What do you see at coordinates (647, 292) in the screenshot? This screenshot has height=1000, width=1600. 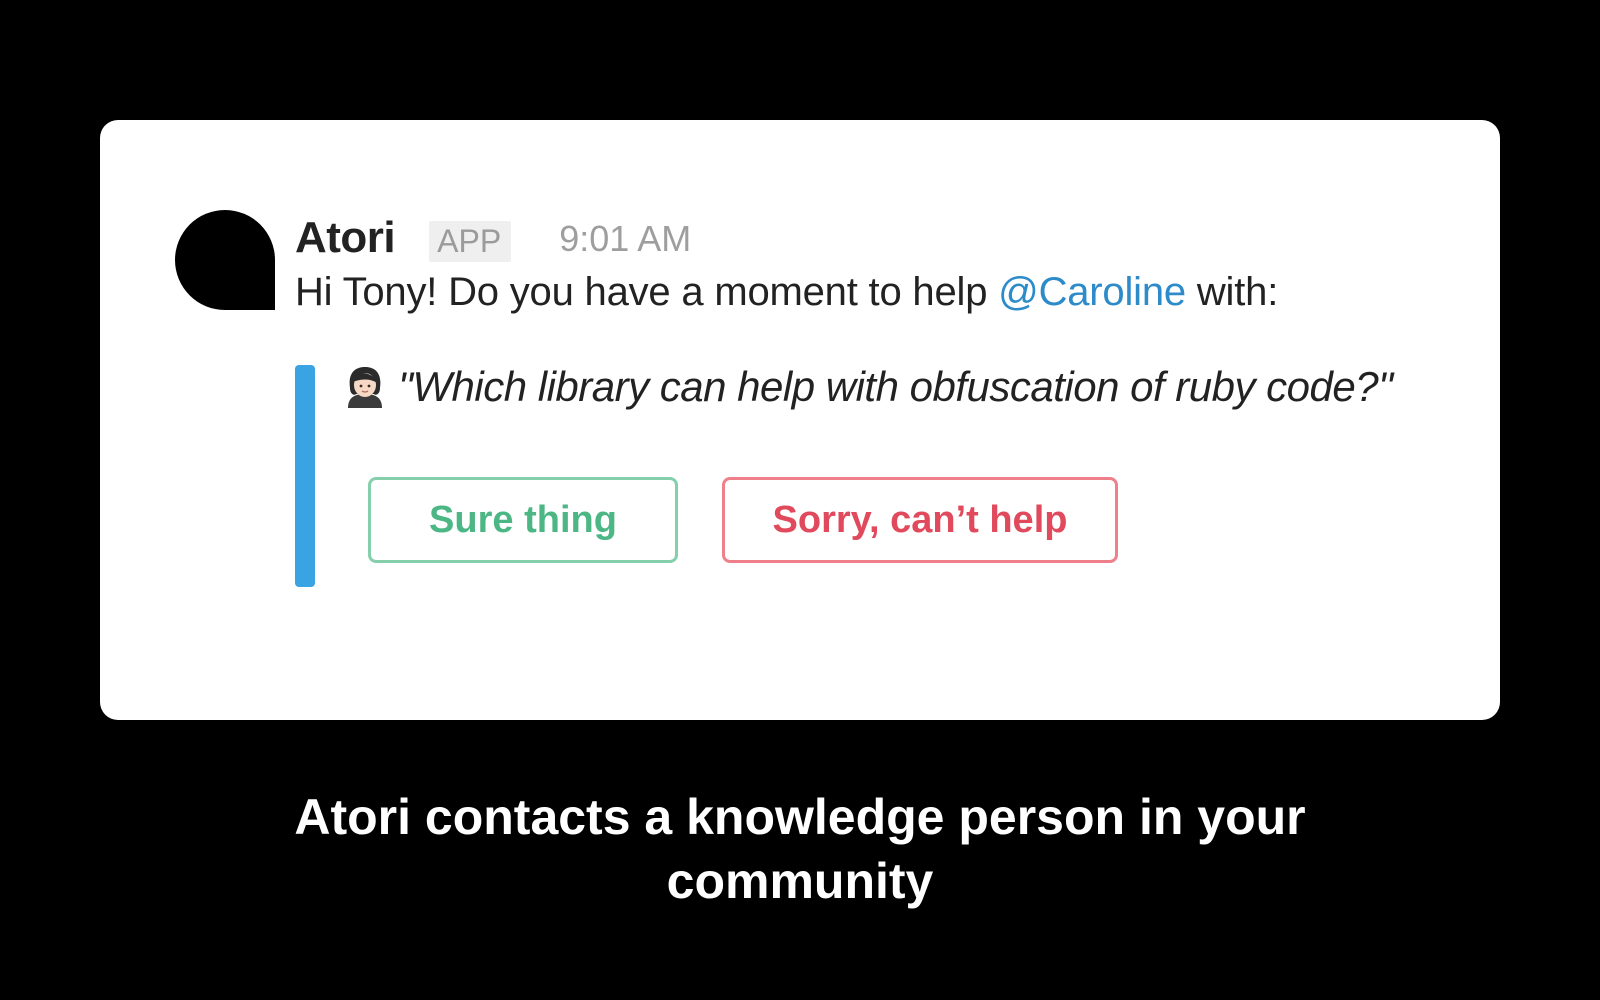 I see `message-text-start: Hi Tony! Do you have a moment to help` at bounding box center [647, 292].